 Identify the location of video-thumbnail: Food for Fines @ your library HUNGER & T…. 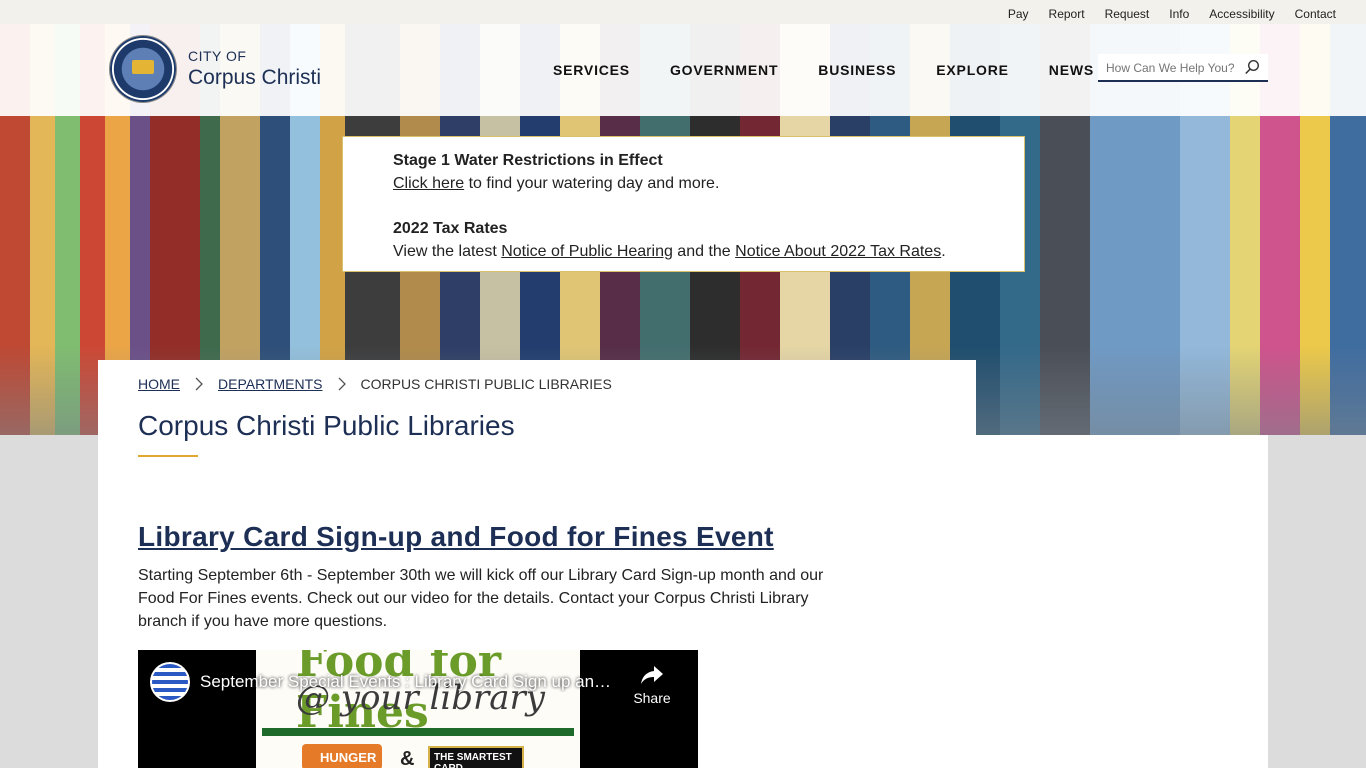
(418, 709).